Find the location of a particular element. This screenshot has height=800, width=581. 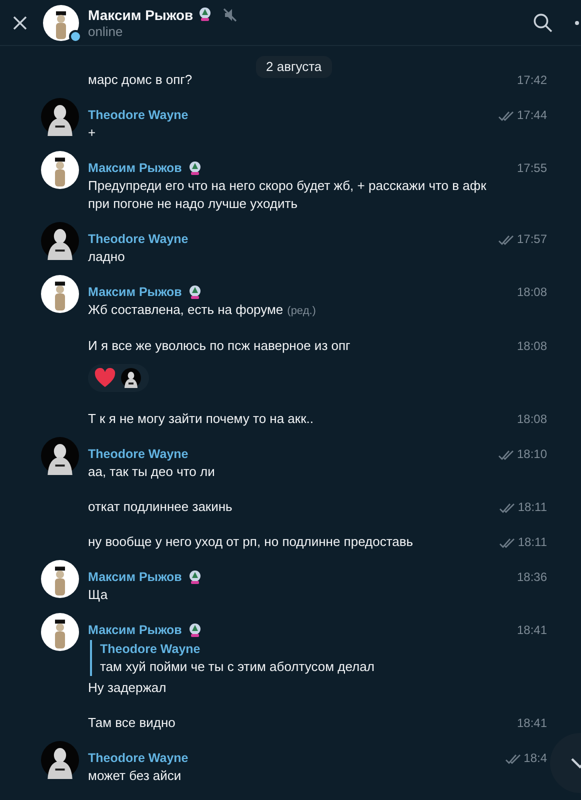

message-text: + is located at coordinates (92, 132).